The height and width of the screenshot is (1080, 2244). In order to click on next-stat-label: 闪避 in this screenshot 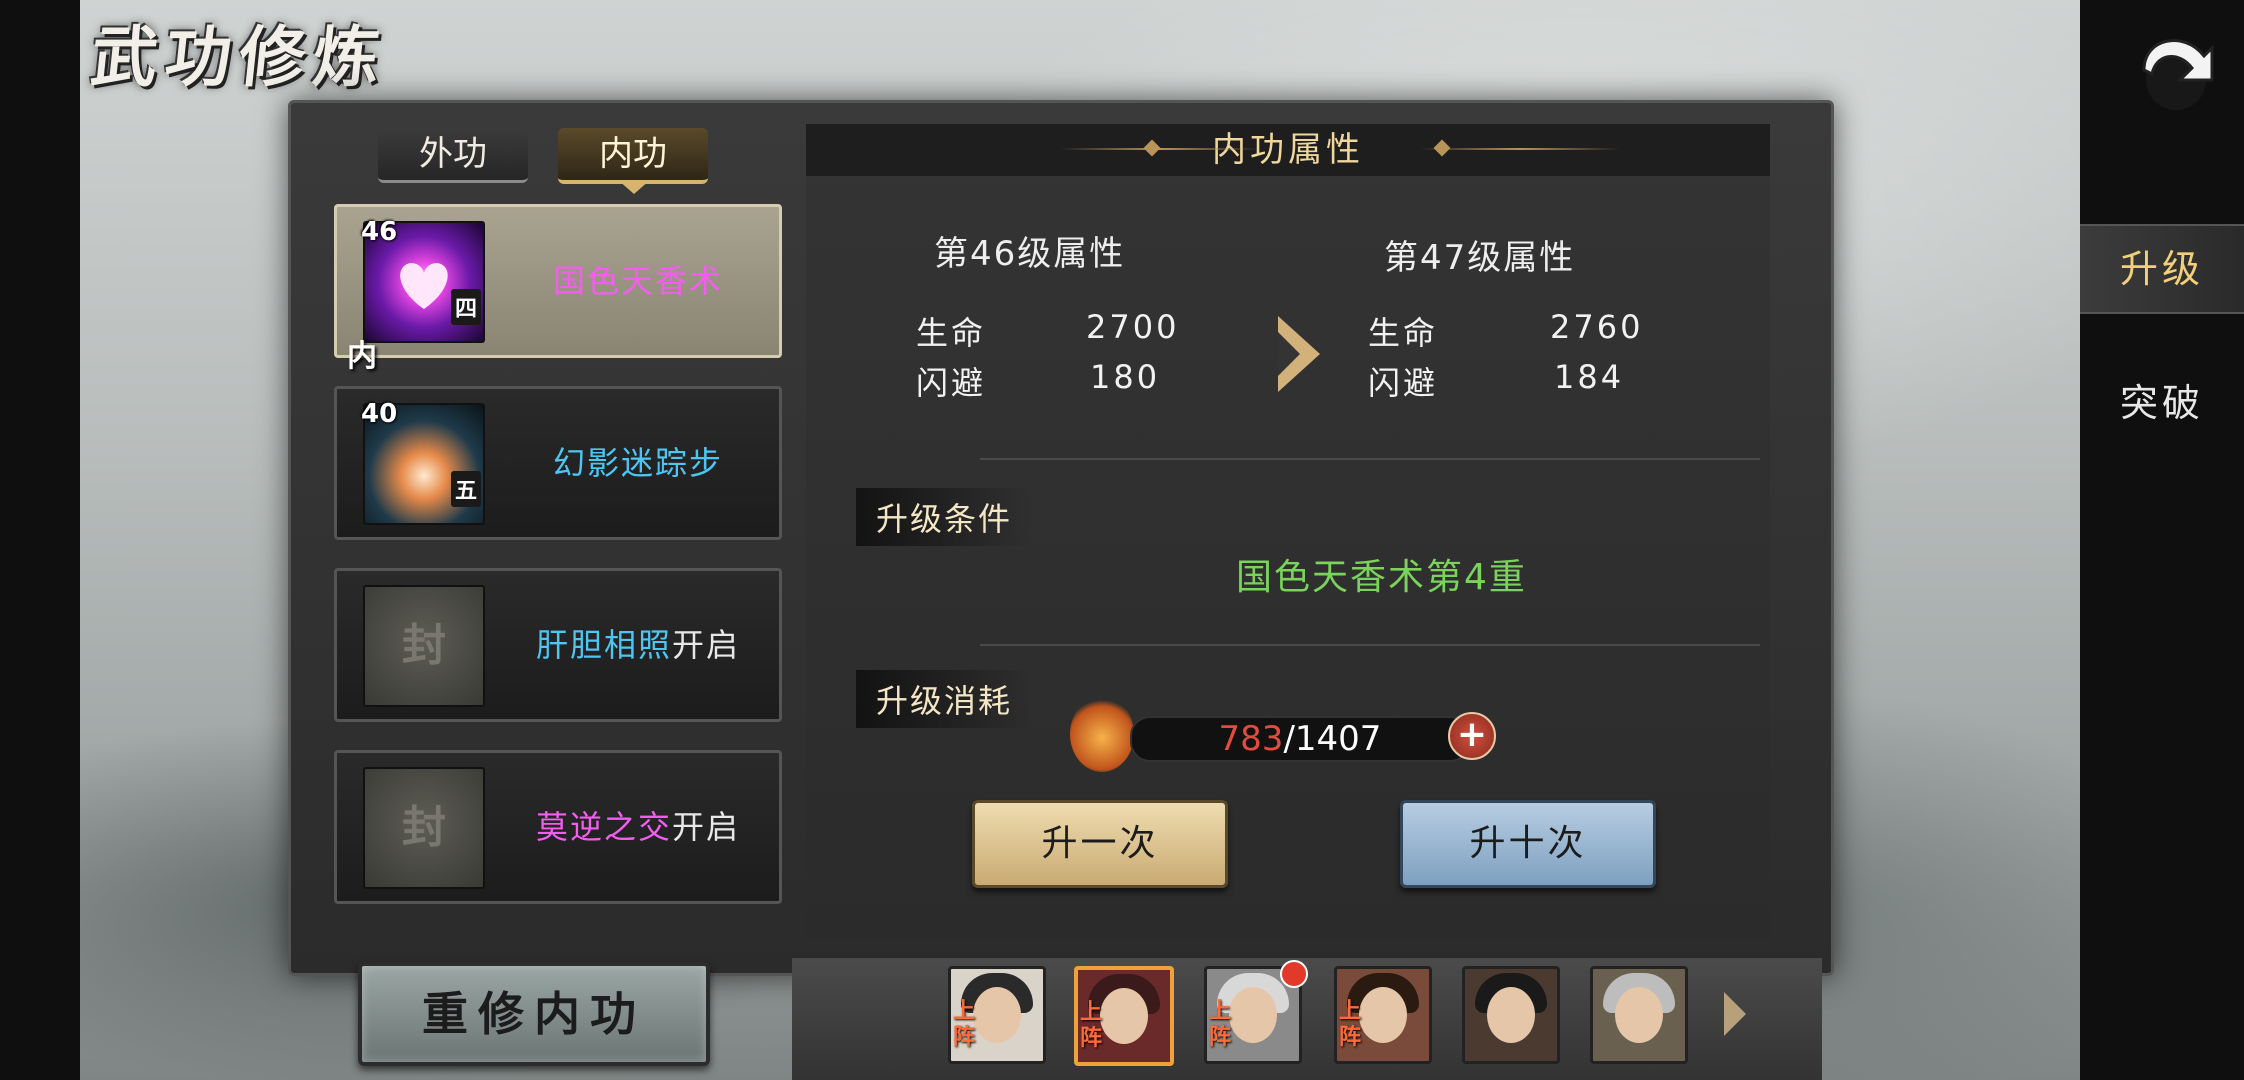, I will do `click(1403, 383)`.